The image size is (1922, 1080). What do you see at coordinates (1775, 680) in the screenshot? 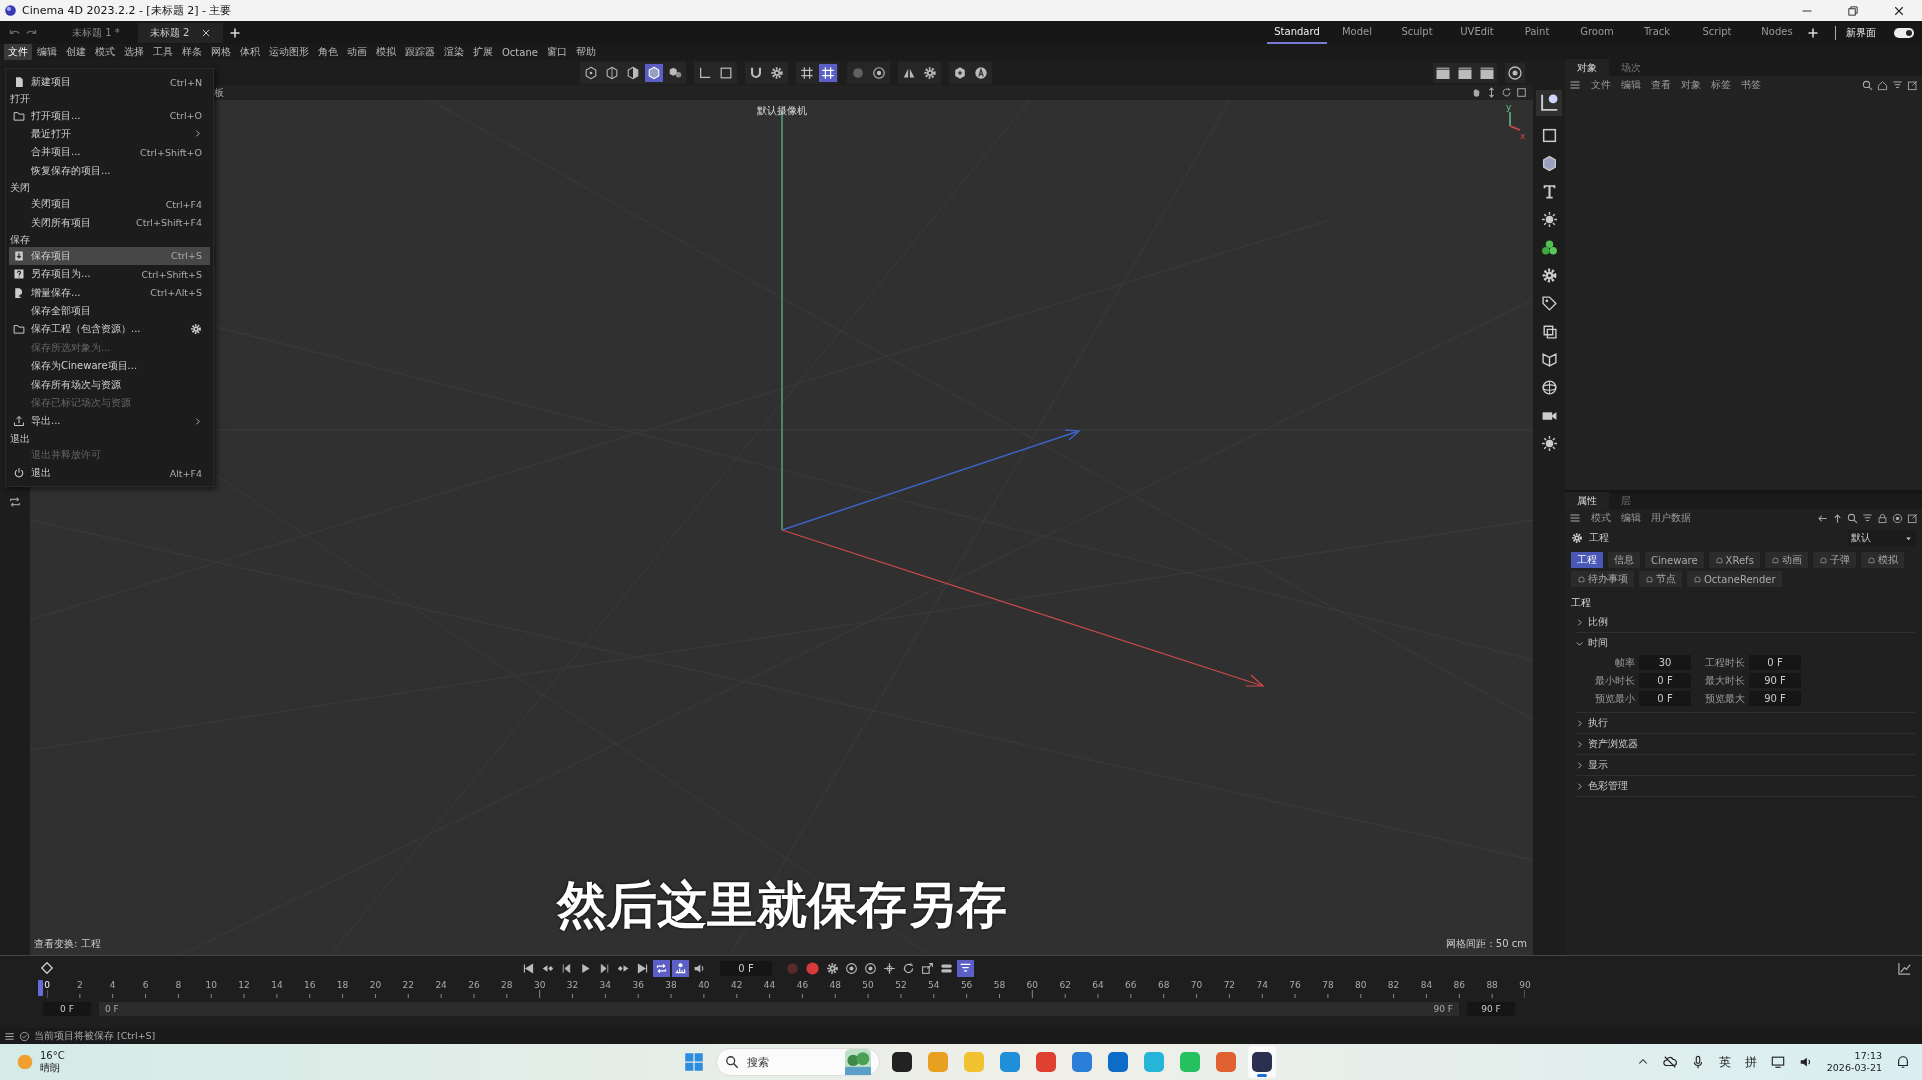
I see `number-field: 90 F` at bounding box center [1775, 680].